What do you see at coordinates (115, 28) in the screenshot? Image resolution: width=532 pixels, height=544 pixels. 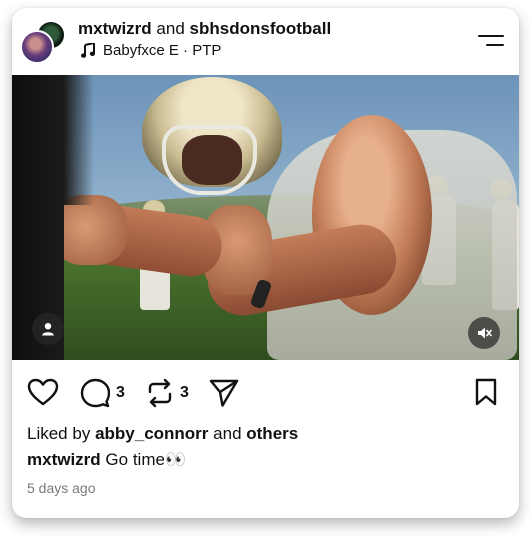 I see `author-username: mxtwizrd` at bounding box center [115, 28].